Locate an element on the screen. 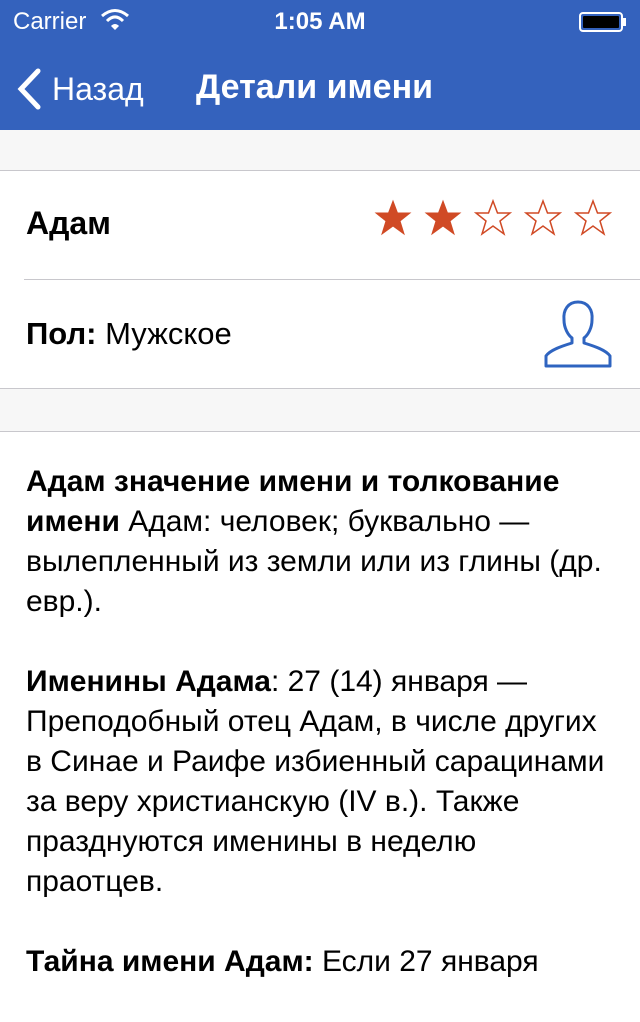 The width and height of the screenshot is (640, 1022). back-chevron-icon is located at coordinates (29, 89).